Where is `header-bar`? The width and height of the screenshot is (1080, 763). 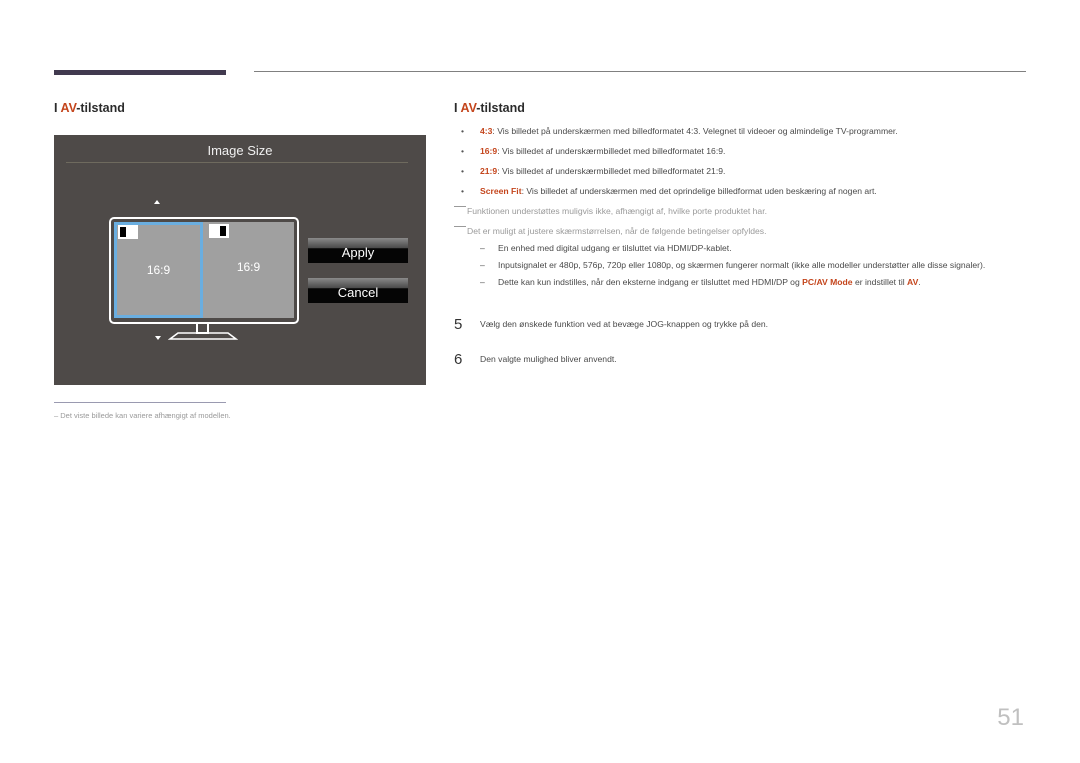
header-bar is located at coordinates (140, 72).